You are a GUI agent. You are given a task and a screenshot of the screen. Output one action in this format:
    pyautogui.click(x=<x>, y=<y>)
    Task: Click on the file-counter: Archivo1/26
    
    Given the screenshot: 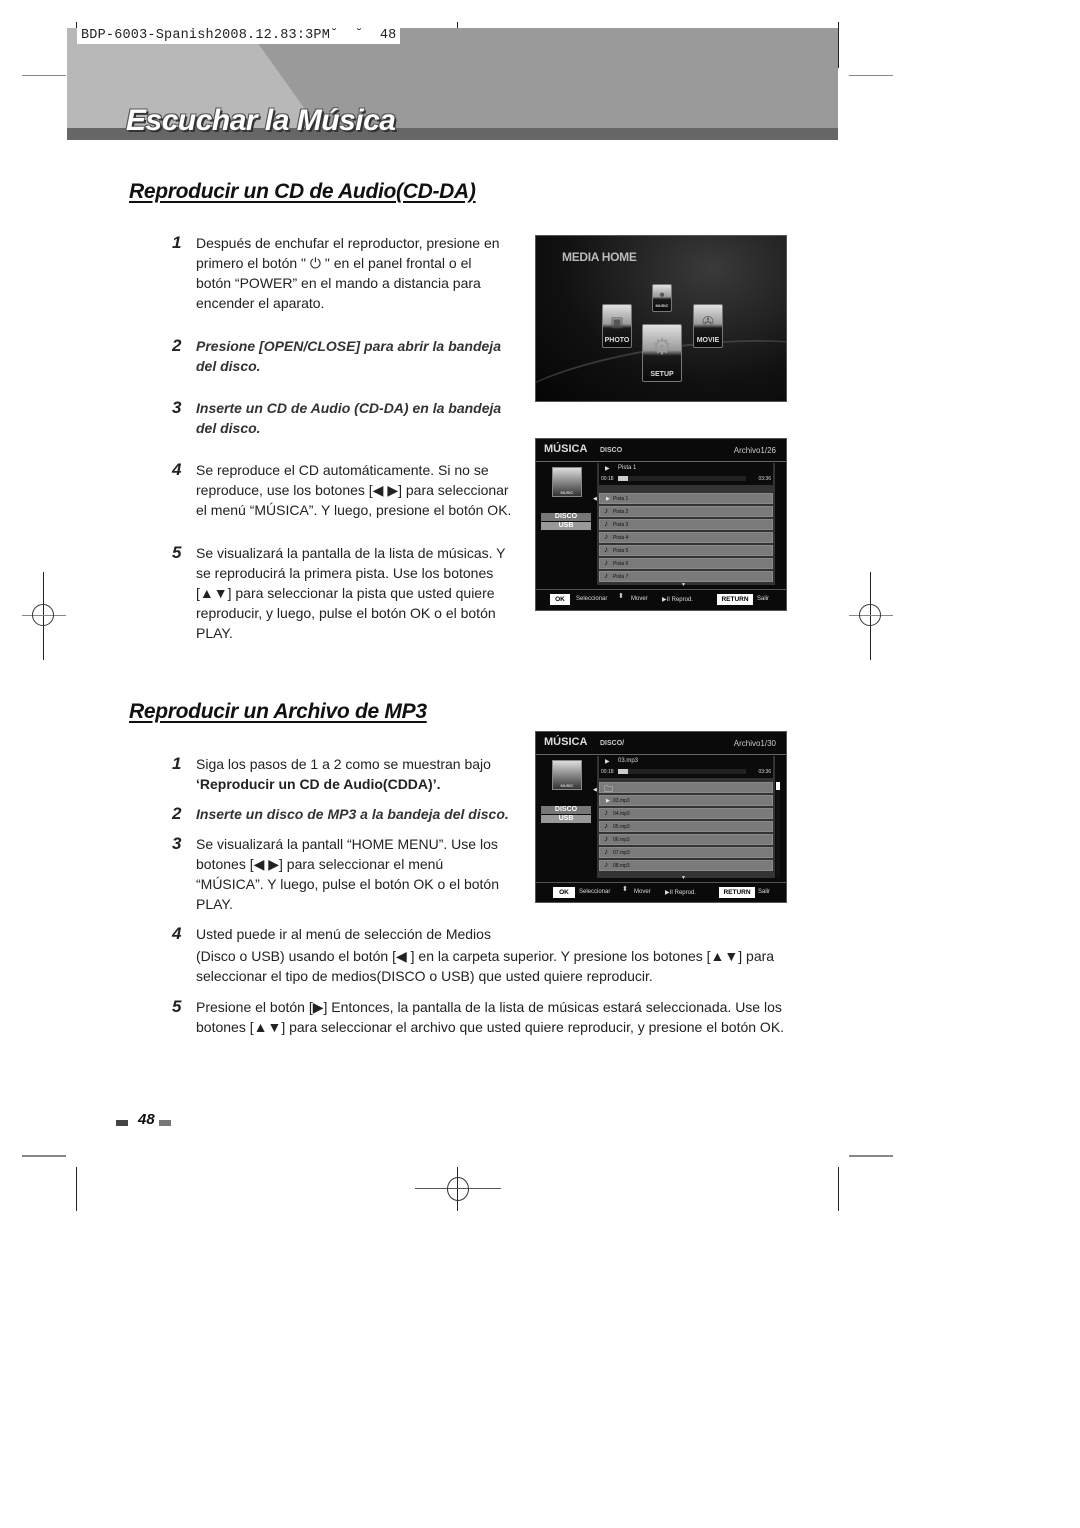 What is the action you would take?
    pyautogui.click(x=754, y=450)
    